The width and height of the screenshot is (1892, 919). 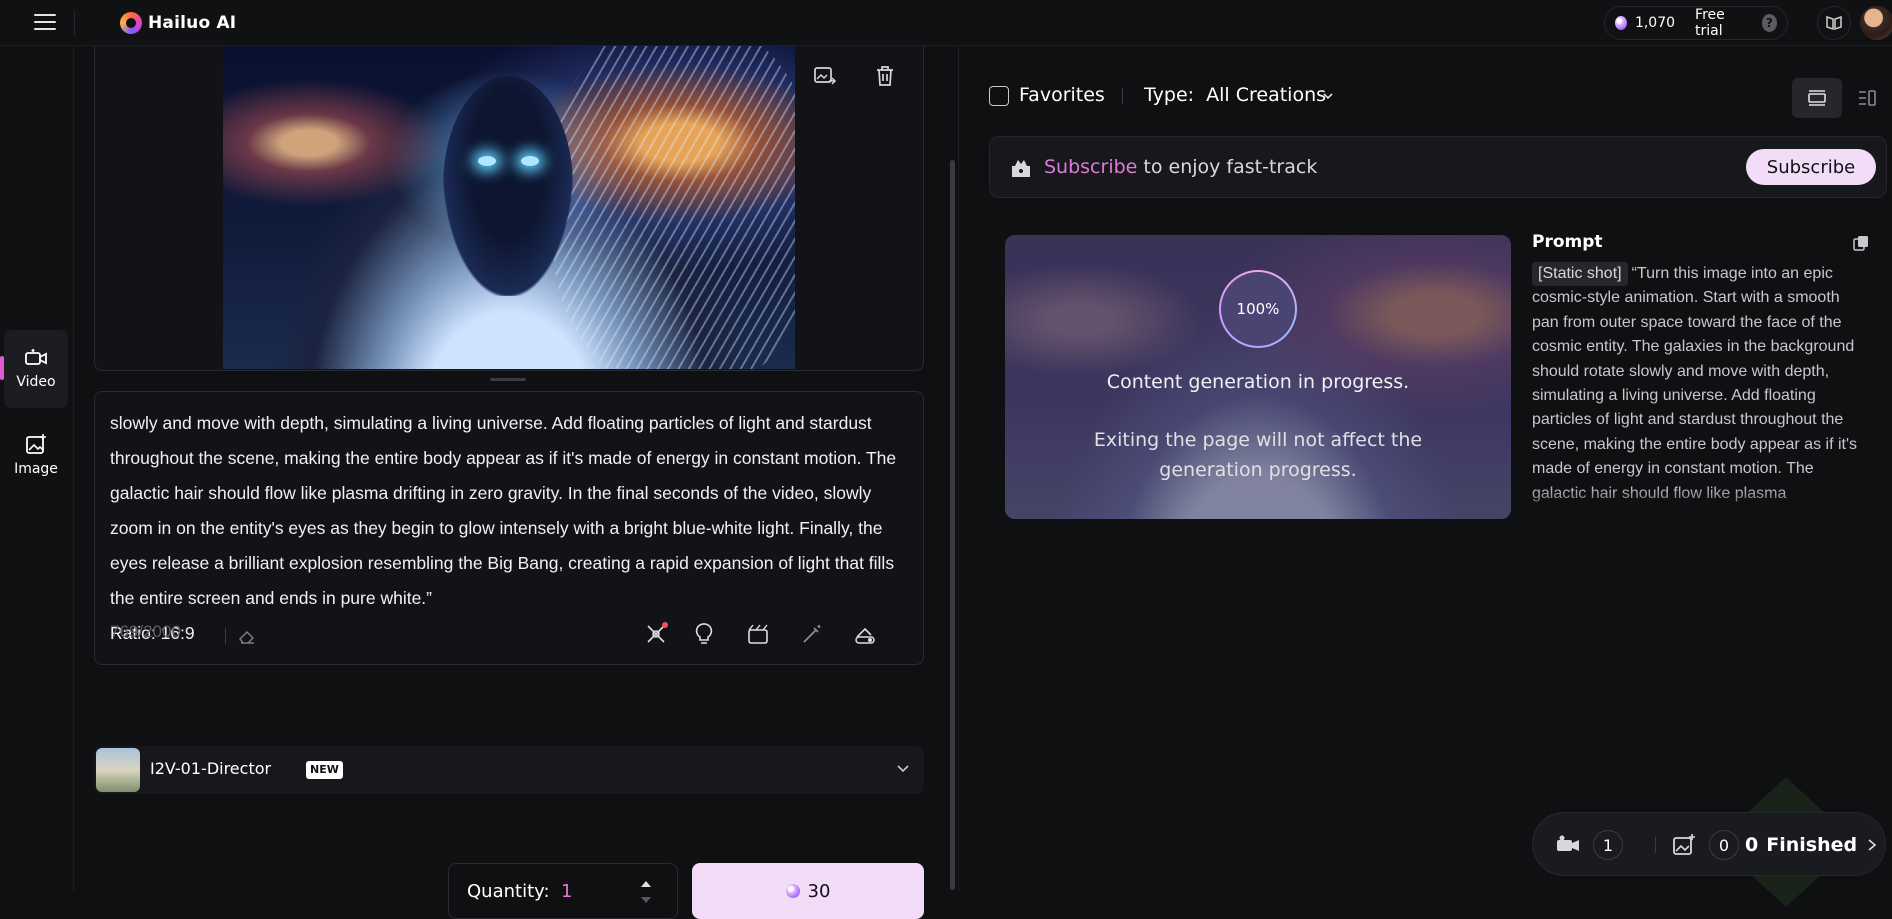 I want to click on counter-divider, so click(x=225, y=636).